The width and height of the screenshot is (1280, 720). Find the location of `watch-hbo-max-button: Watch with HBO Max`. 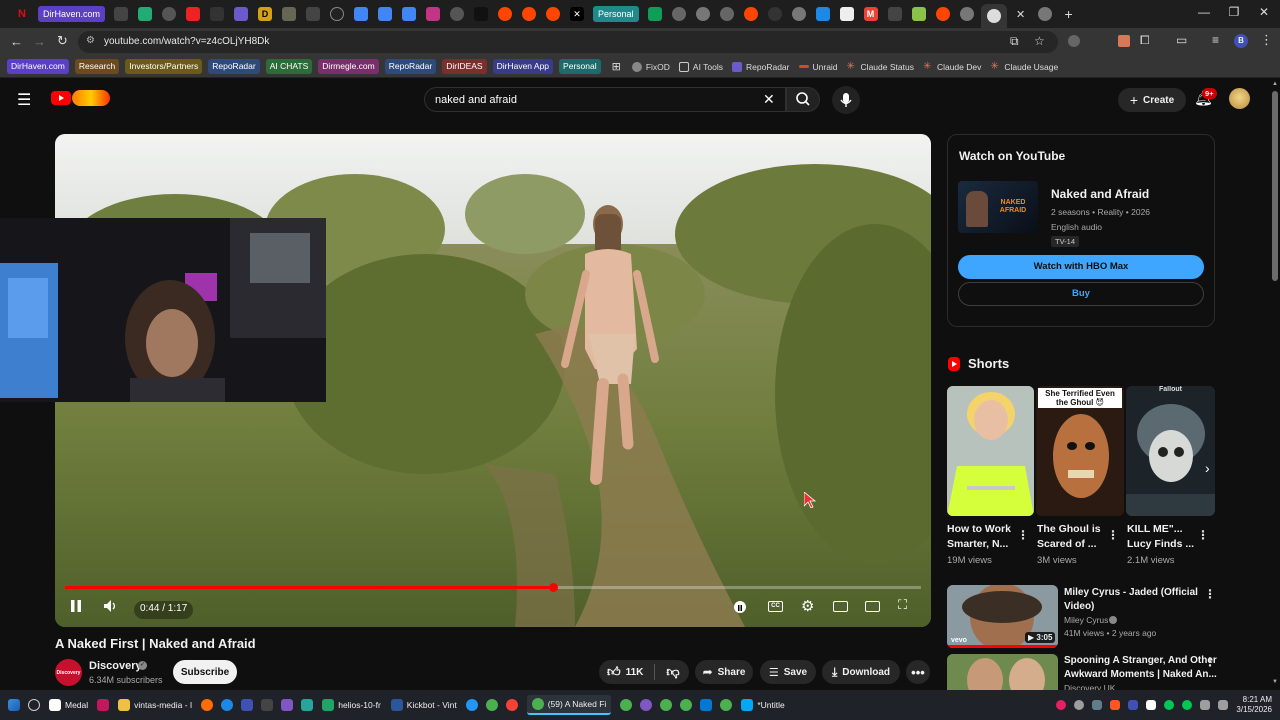

watch-hbo-max-button: Watch with HBO Max is located at coordinates (1081, 267).